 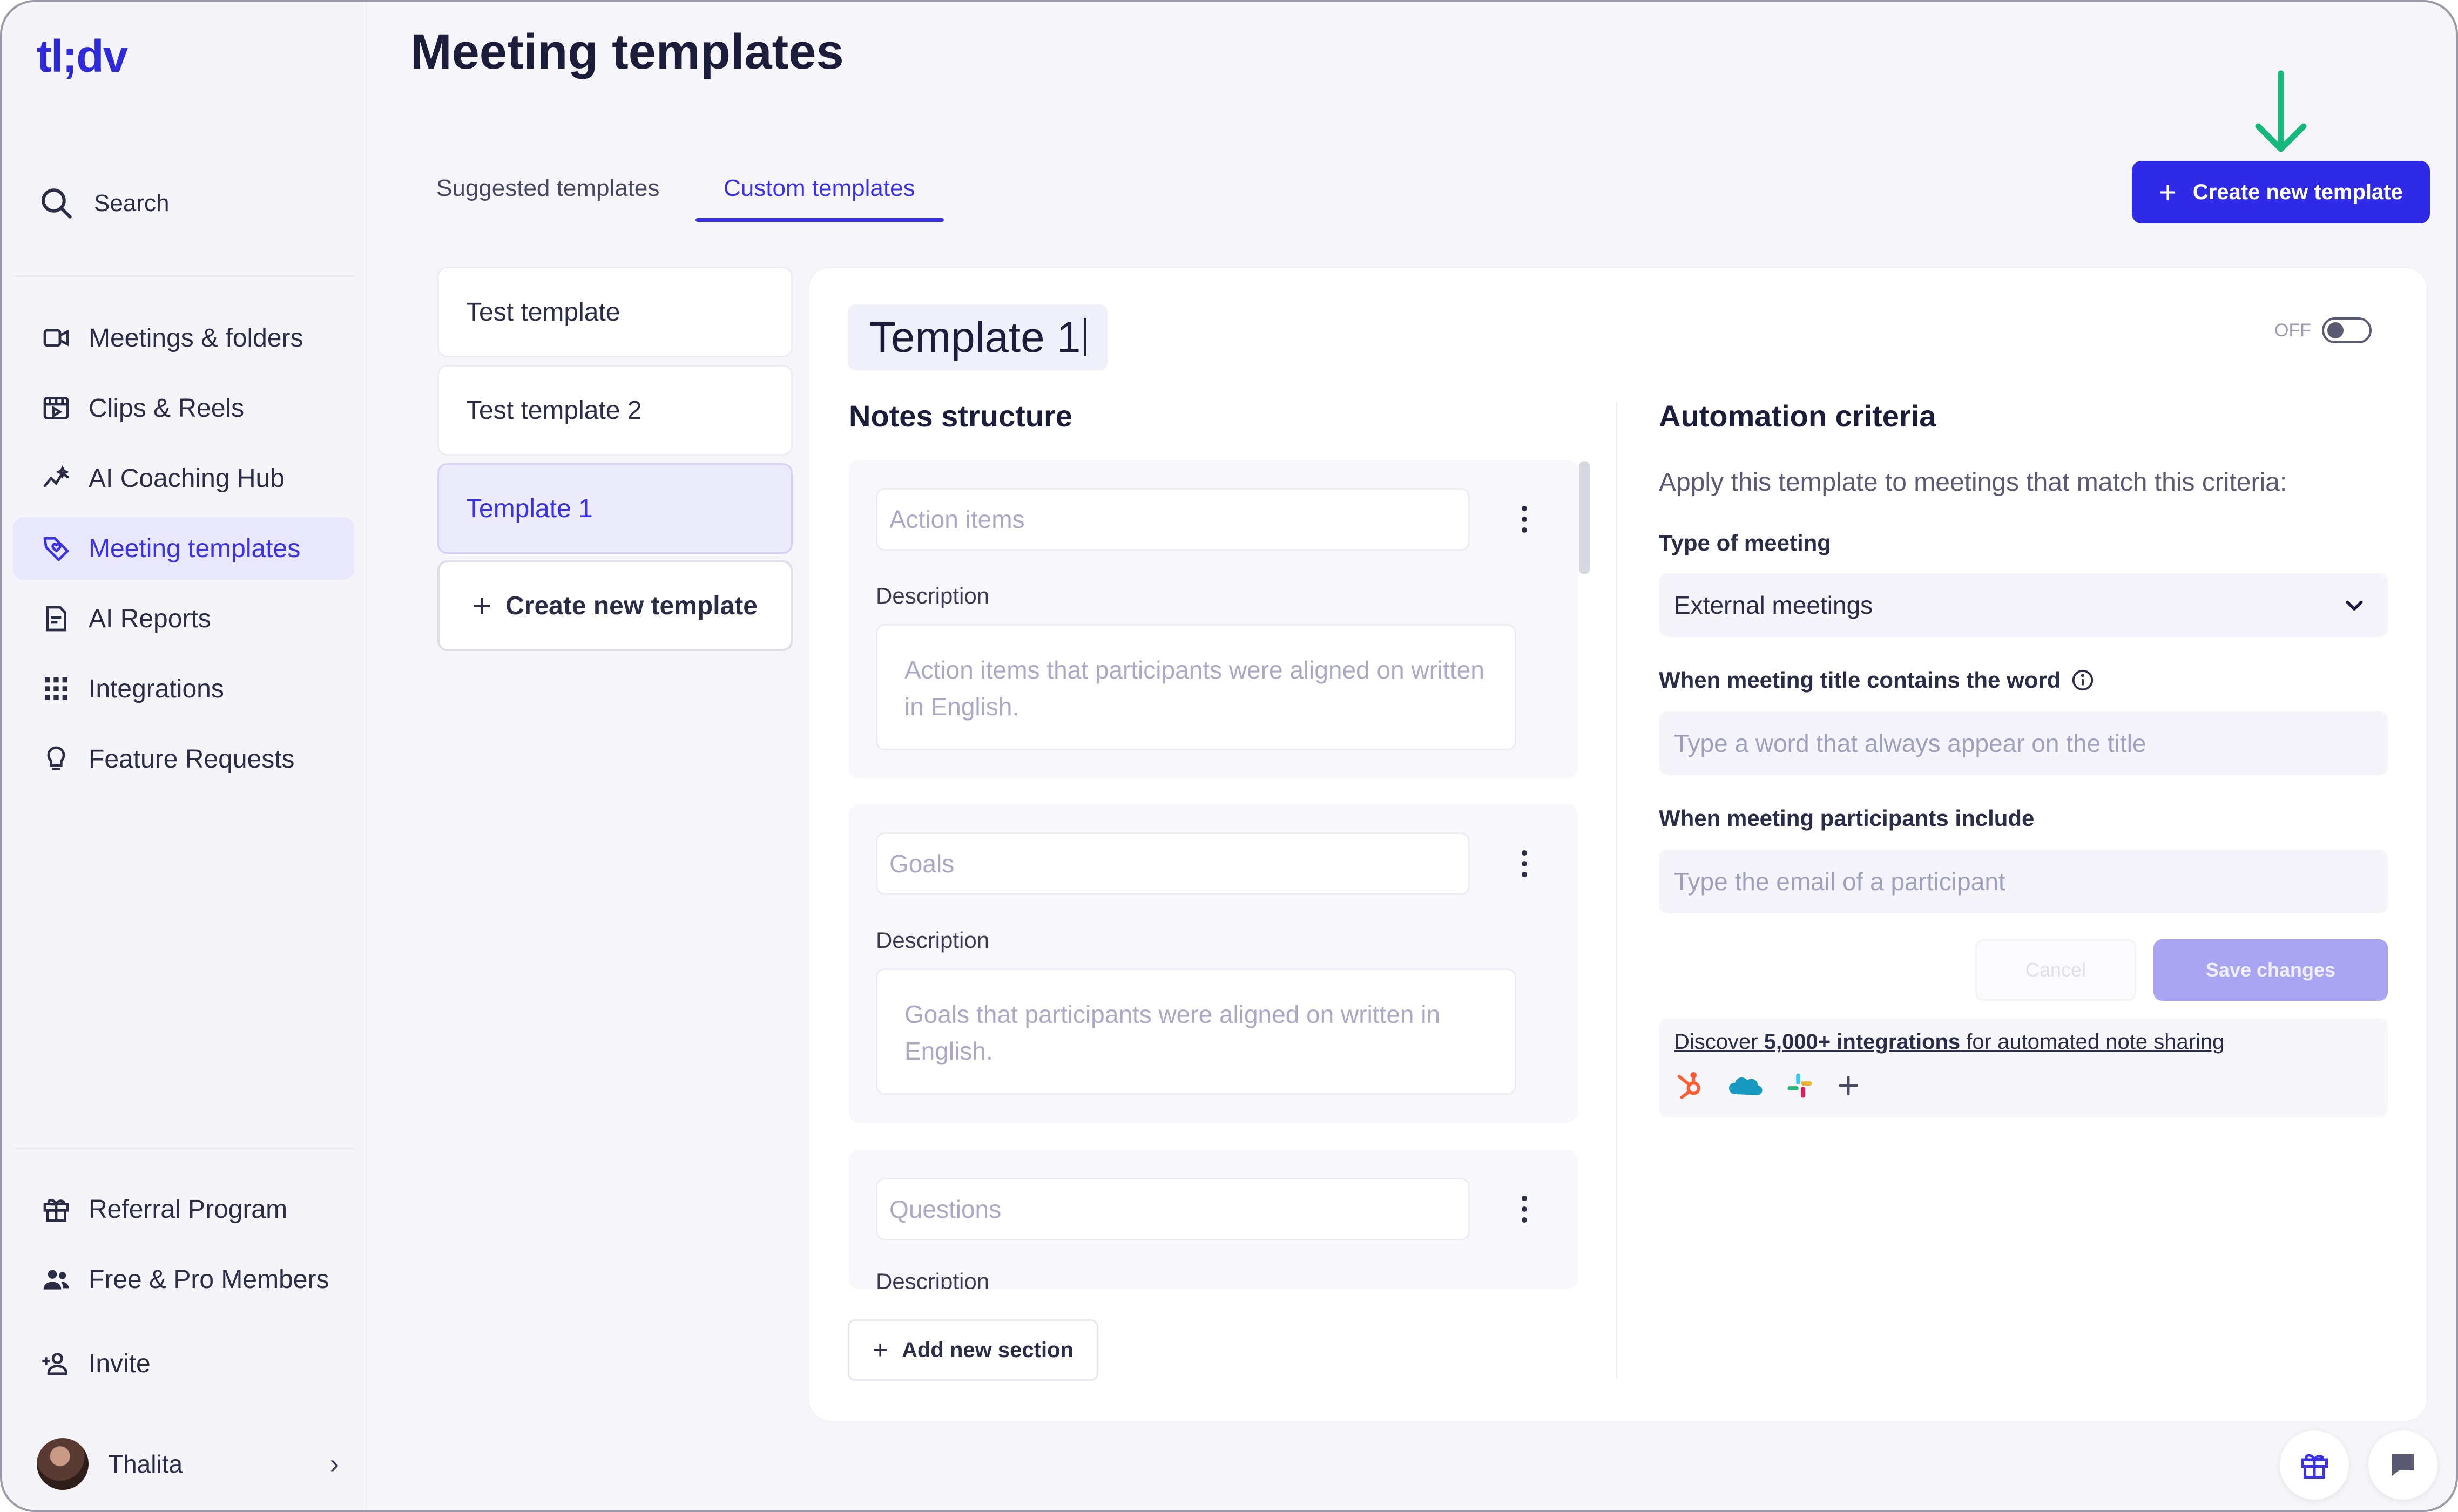 What do you see at coordinates (1173, 863) in the screenshot?
I see `section-title-input: Goals` at bounding box center [1173, 863].